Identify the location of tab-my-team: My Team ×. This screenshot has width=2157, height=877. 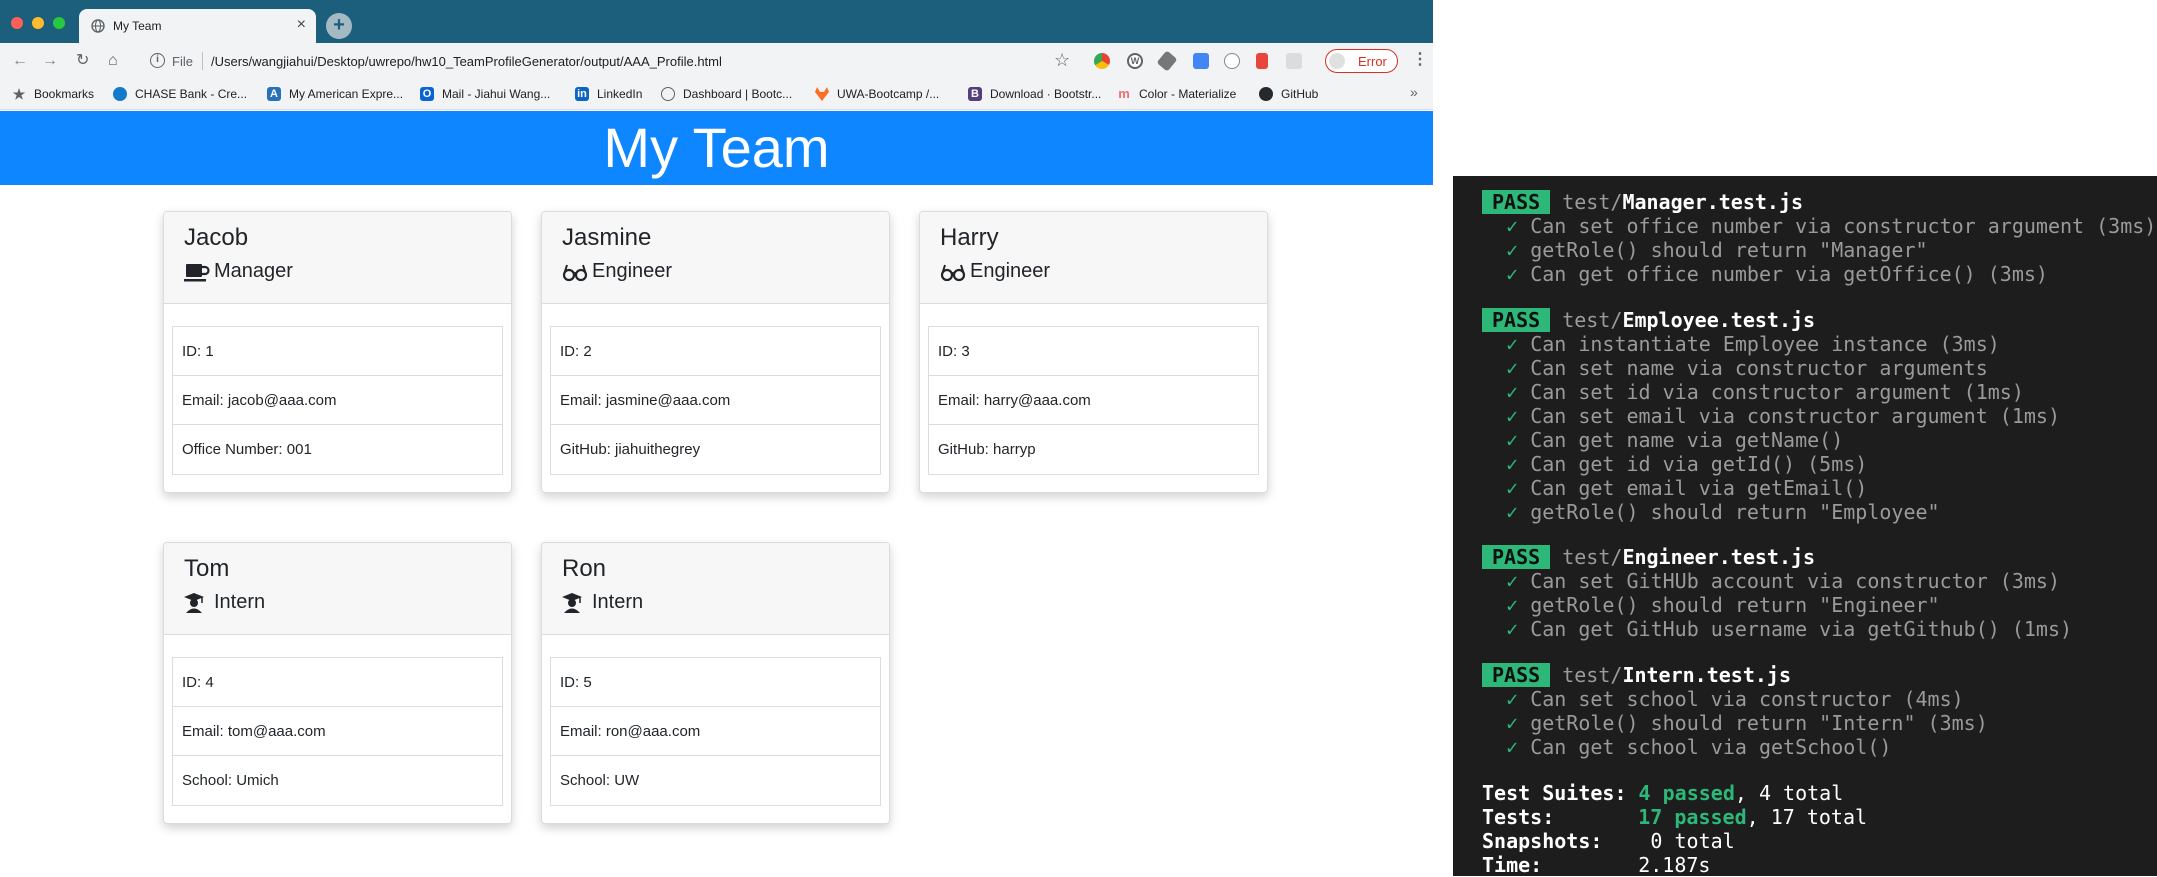
(197, 26).